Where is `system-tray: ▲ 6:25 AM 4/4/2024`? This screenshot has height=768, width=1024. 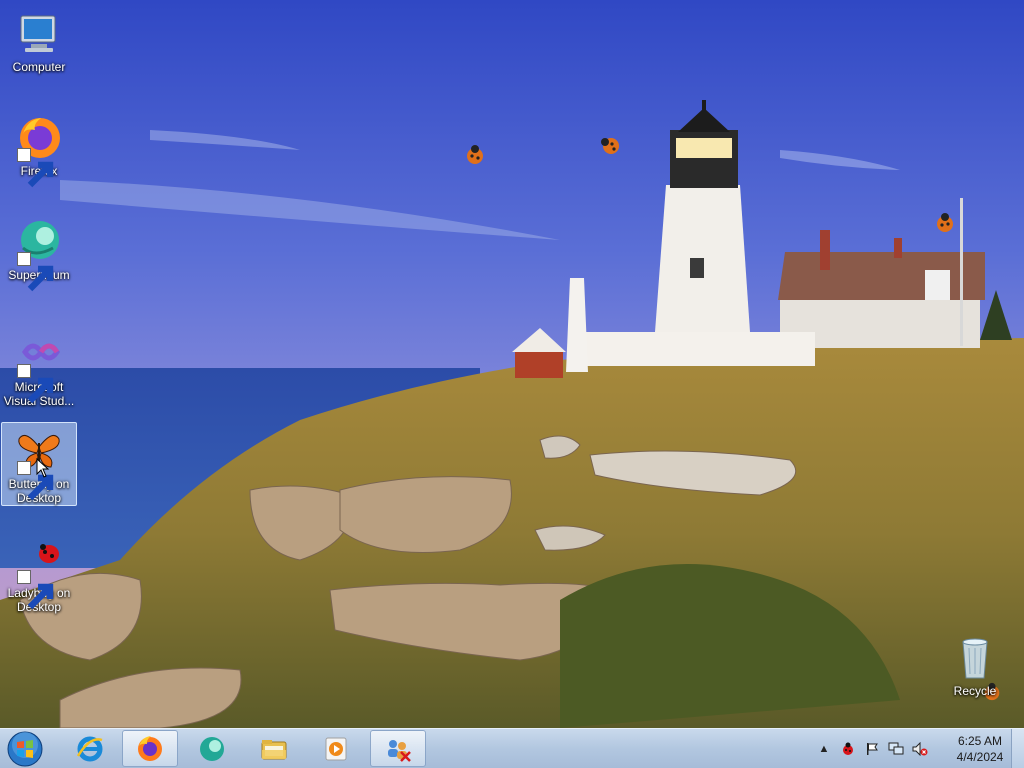
system-tray: ▲ 6:25 AM 4/4/2024 is located at coordinates (913, 748).